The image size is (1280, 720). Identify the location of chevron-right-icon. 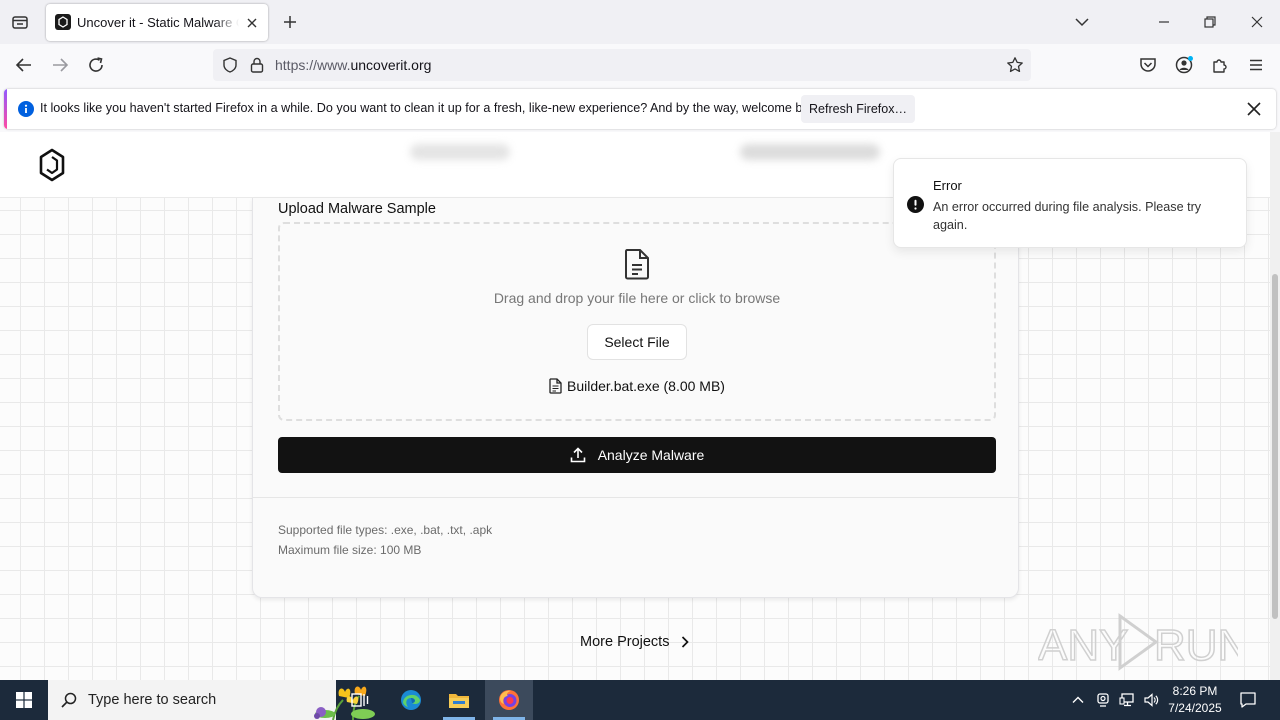
(685, 642).